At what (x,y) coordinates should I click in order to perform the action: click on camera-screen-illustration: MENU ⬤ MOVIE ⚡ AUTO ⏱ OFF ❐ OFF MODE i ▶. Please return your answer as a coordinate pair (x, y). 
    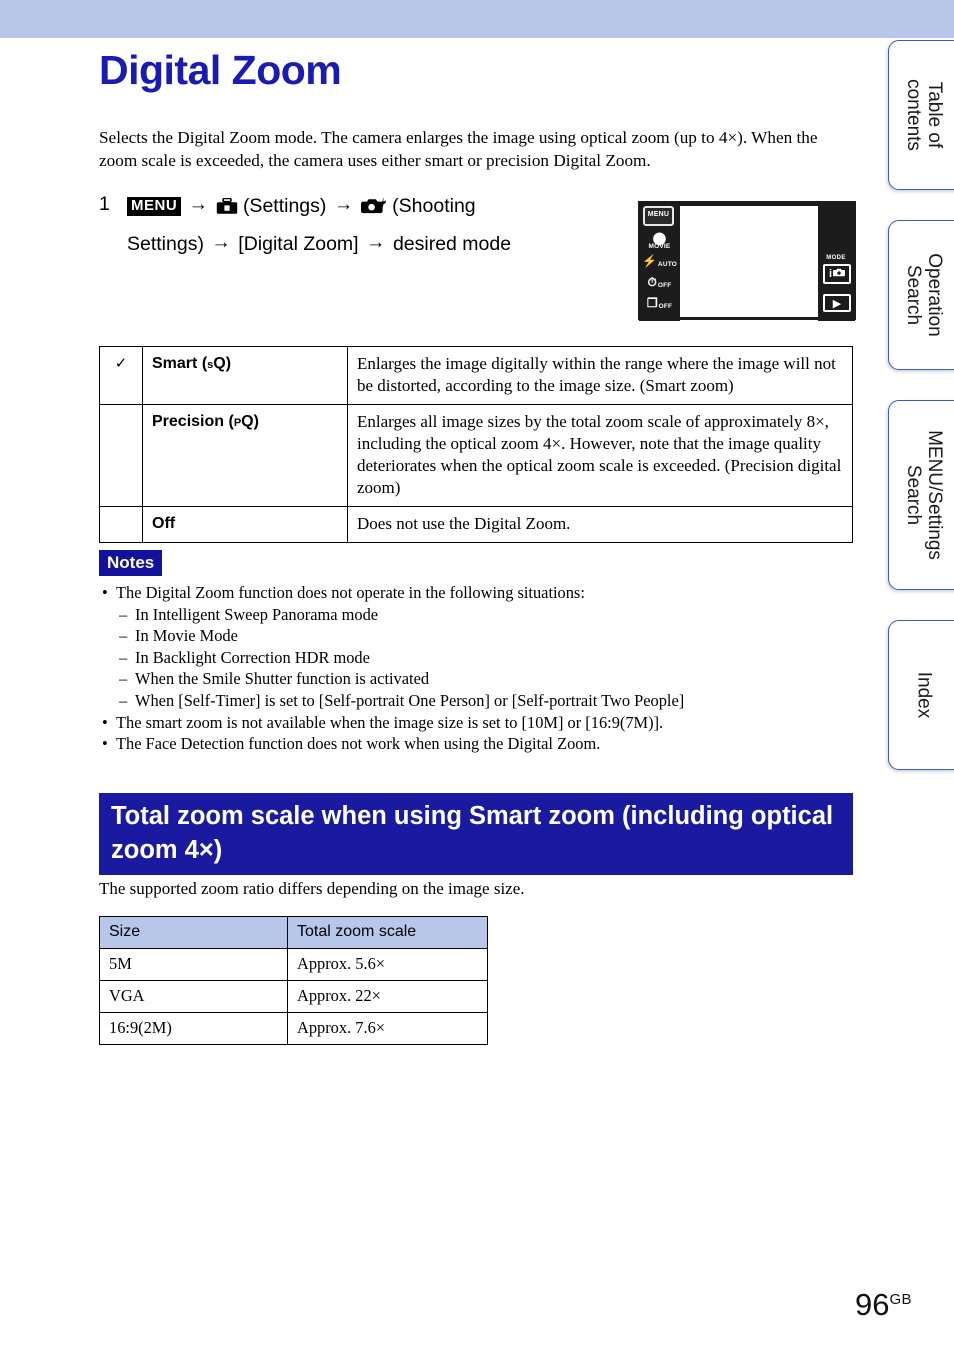
    Looking at the image, I should click on (747, 261).